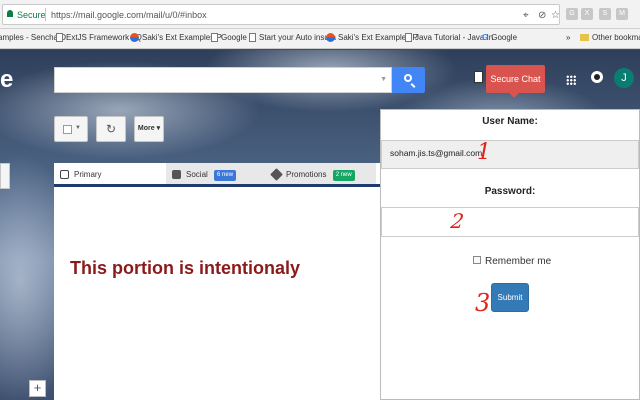 The width and height of the screenshot is (640, 400). I want to click on bookmark-item: Java Tutorial - Java In, so click(449, 37).